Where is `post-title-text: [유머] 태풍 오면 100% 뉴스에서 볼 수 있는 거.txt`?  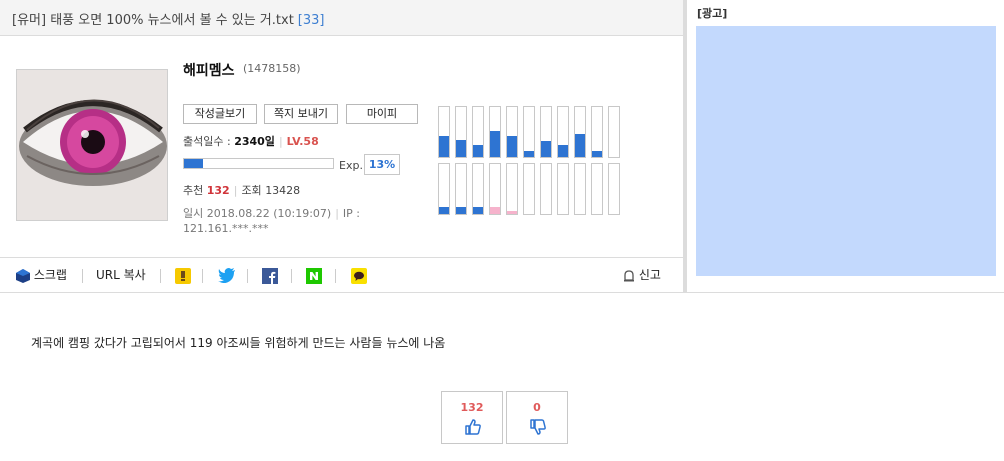
post-title-text: [유머] 태풍 오면 100% 뉴스에서 볼 수 있는 거.txt is located at coordinates (153, 20).